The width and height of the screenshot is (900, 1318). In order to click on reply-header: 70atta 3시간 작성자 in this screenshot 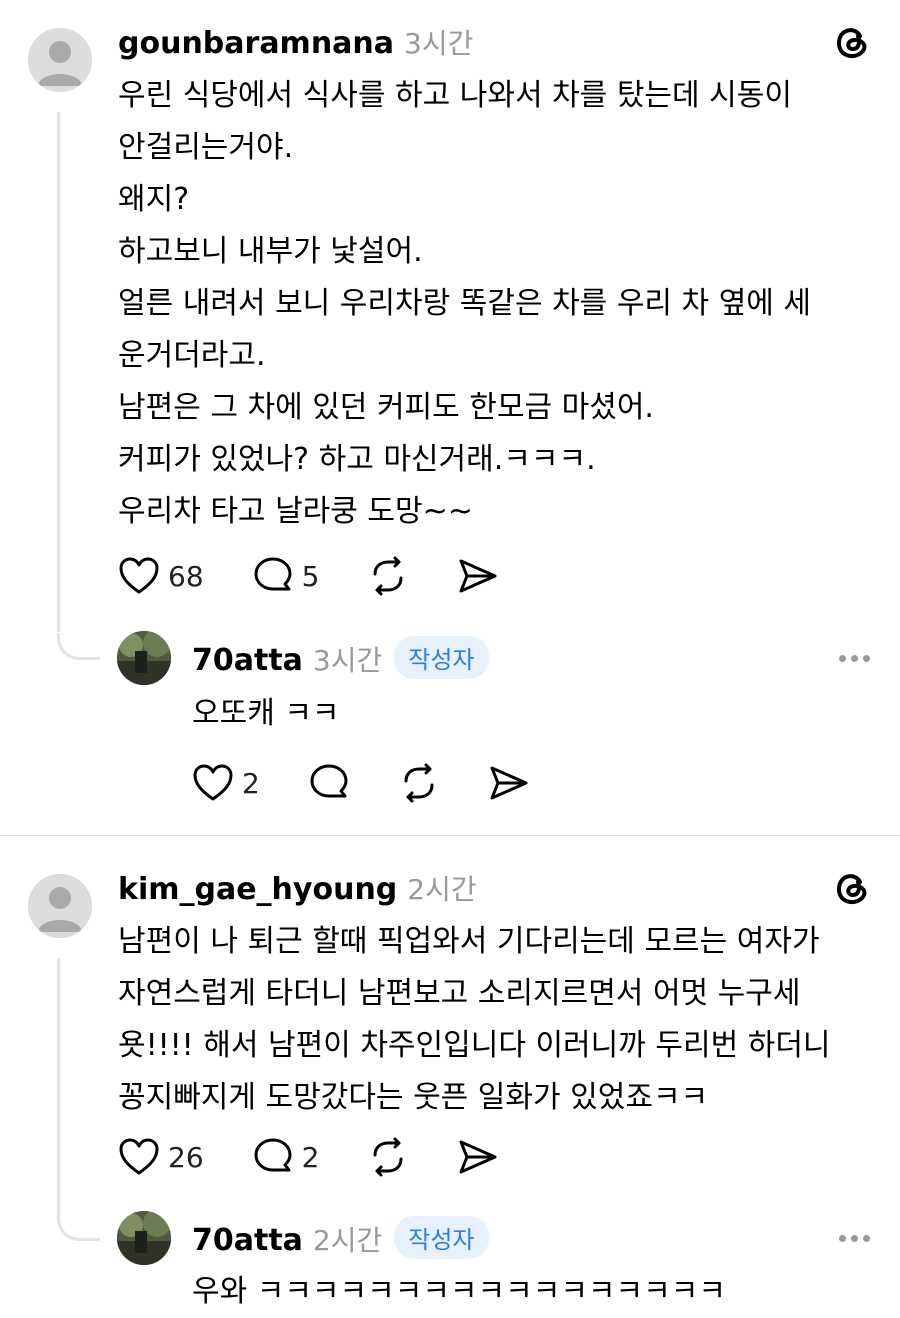, I will do `click(340, 658)`.